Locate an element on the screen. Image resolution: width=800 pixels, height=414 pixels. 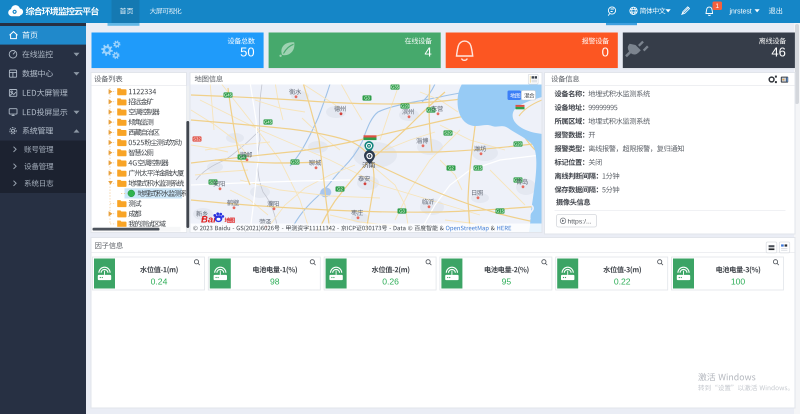
svg-text: G4 is located at coordinates (242, 157).